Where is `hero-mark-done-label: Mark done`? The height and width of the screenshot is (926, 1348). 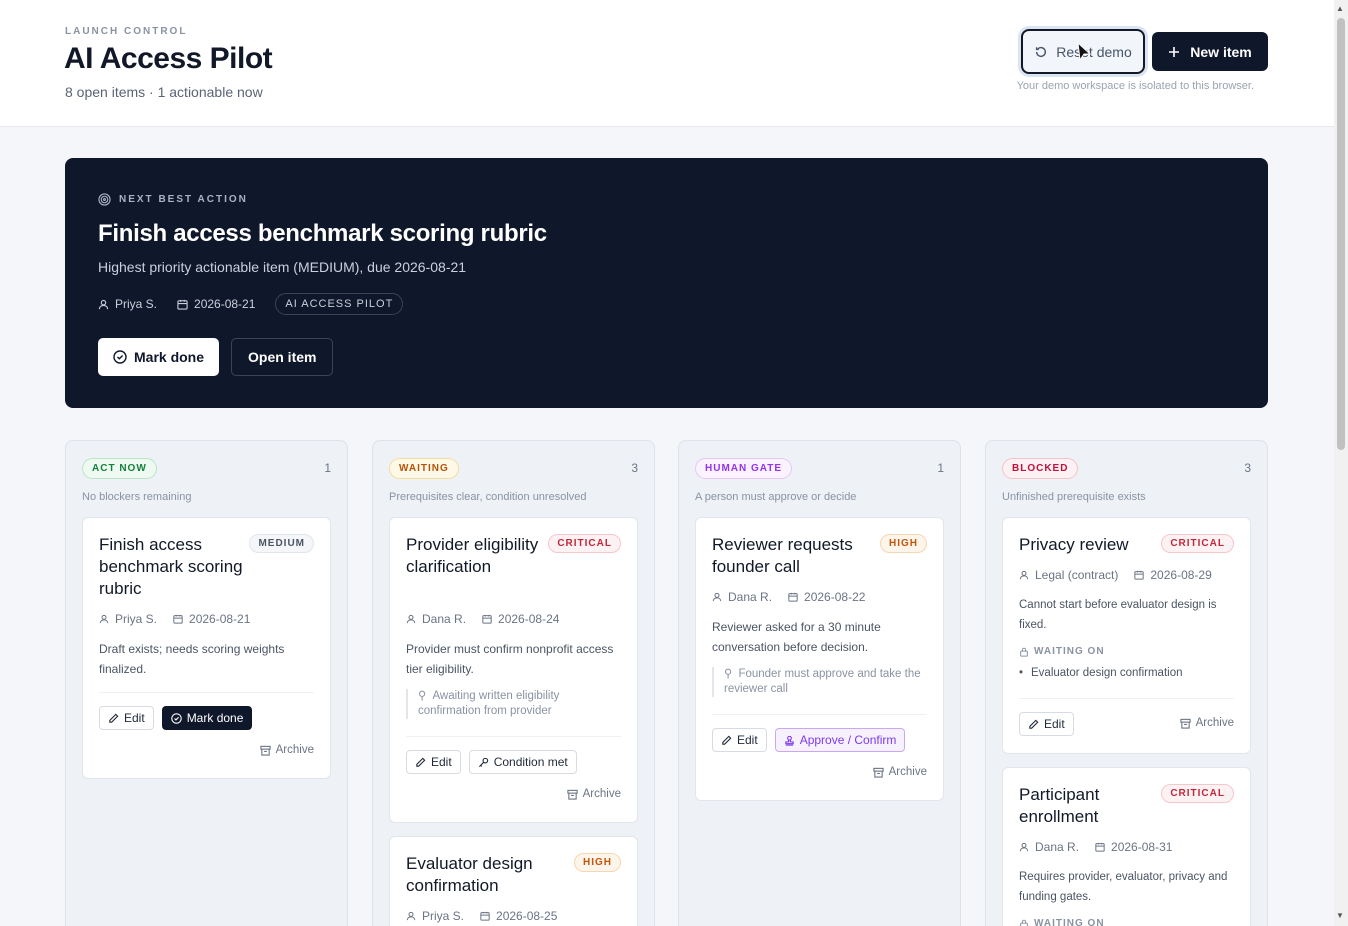
hero-mark-done-label: Mark done is located at coordinates (169, 357).